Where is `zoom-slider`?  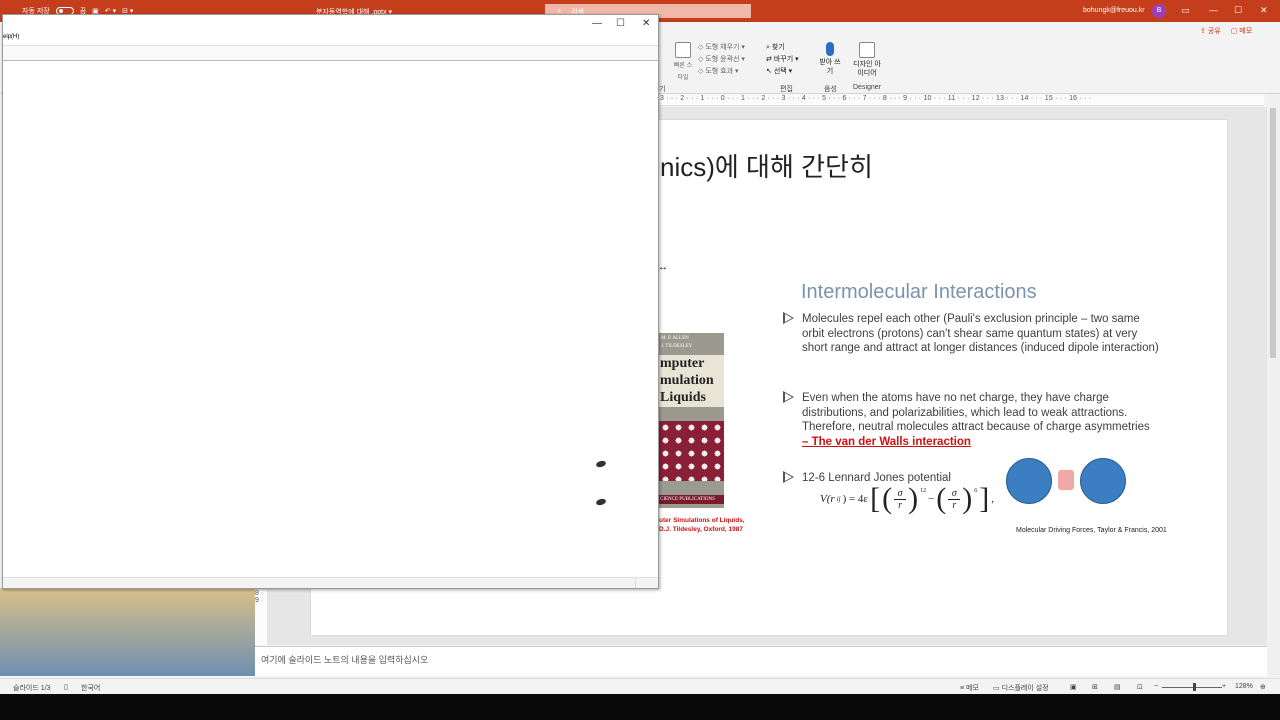 zoom-slider is located at coordinates (1192, 687).